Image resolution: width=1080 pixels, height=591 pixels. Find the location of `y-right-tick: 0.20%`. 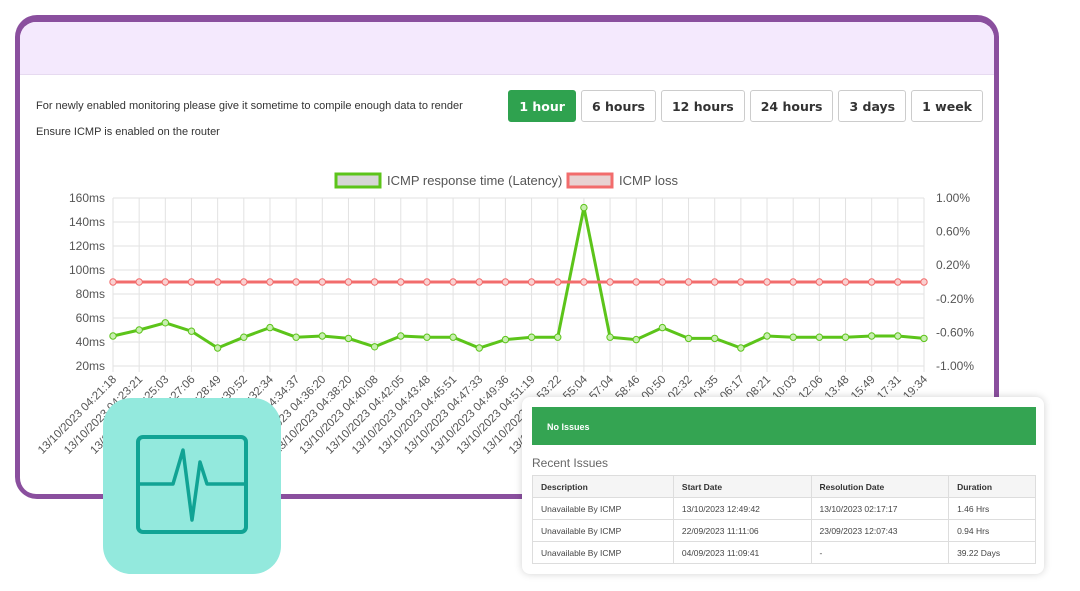

y-right-tick: 0.20% is located at coordinates (953, 265).